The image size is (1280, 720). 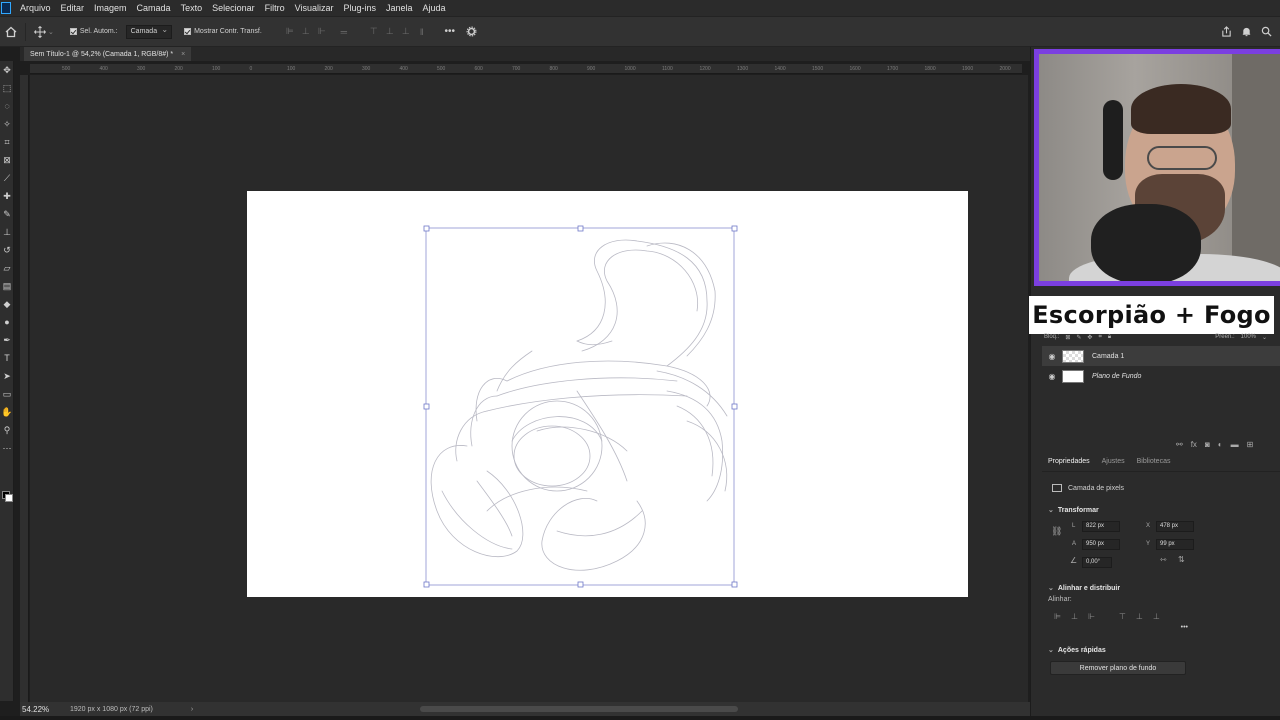 What do you see at coordinates (734, 584) in the screenshot?
I see `handle-bottom-right` at bounding box center [734, 584].